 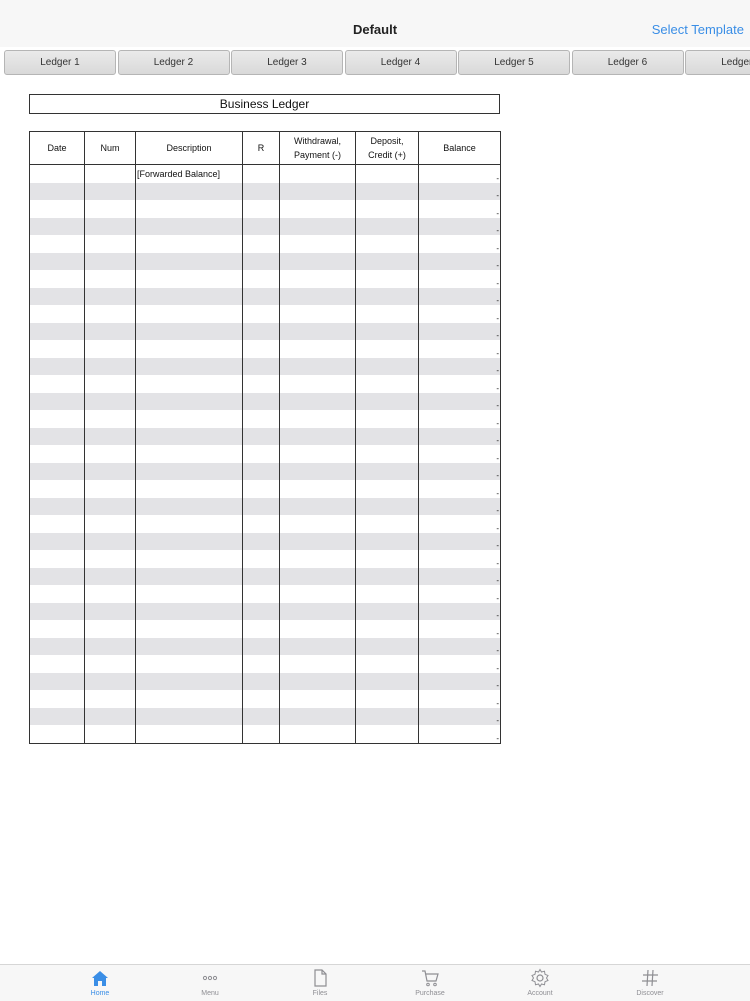 What do you see at coordinates (627, 62) in the screenshot?
I see `tab-ledger-6: Ledger 6` at bounding box center [627, 62].